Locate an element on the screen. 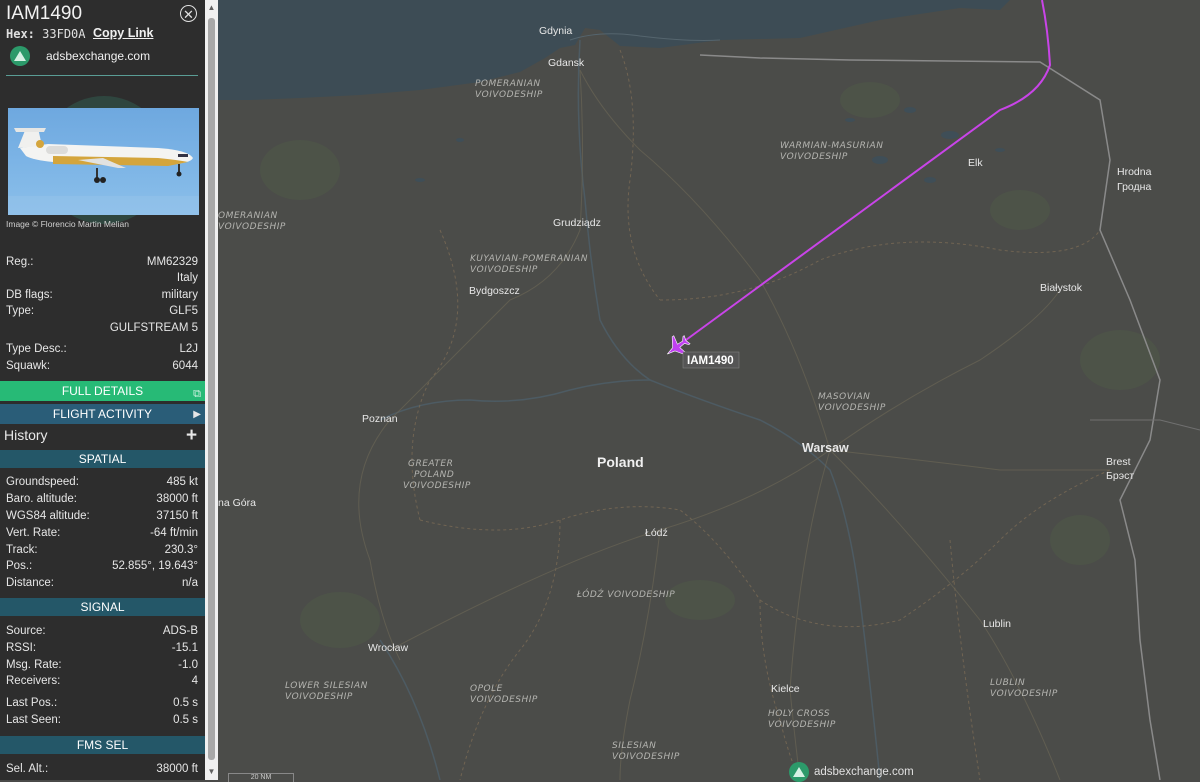 This screenshot has width=1200, height=782. region-label: OMERANIAN is located at coordinates (248, 216).